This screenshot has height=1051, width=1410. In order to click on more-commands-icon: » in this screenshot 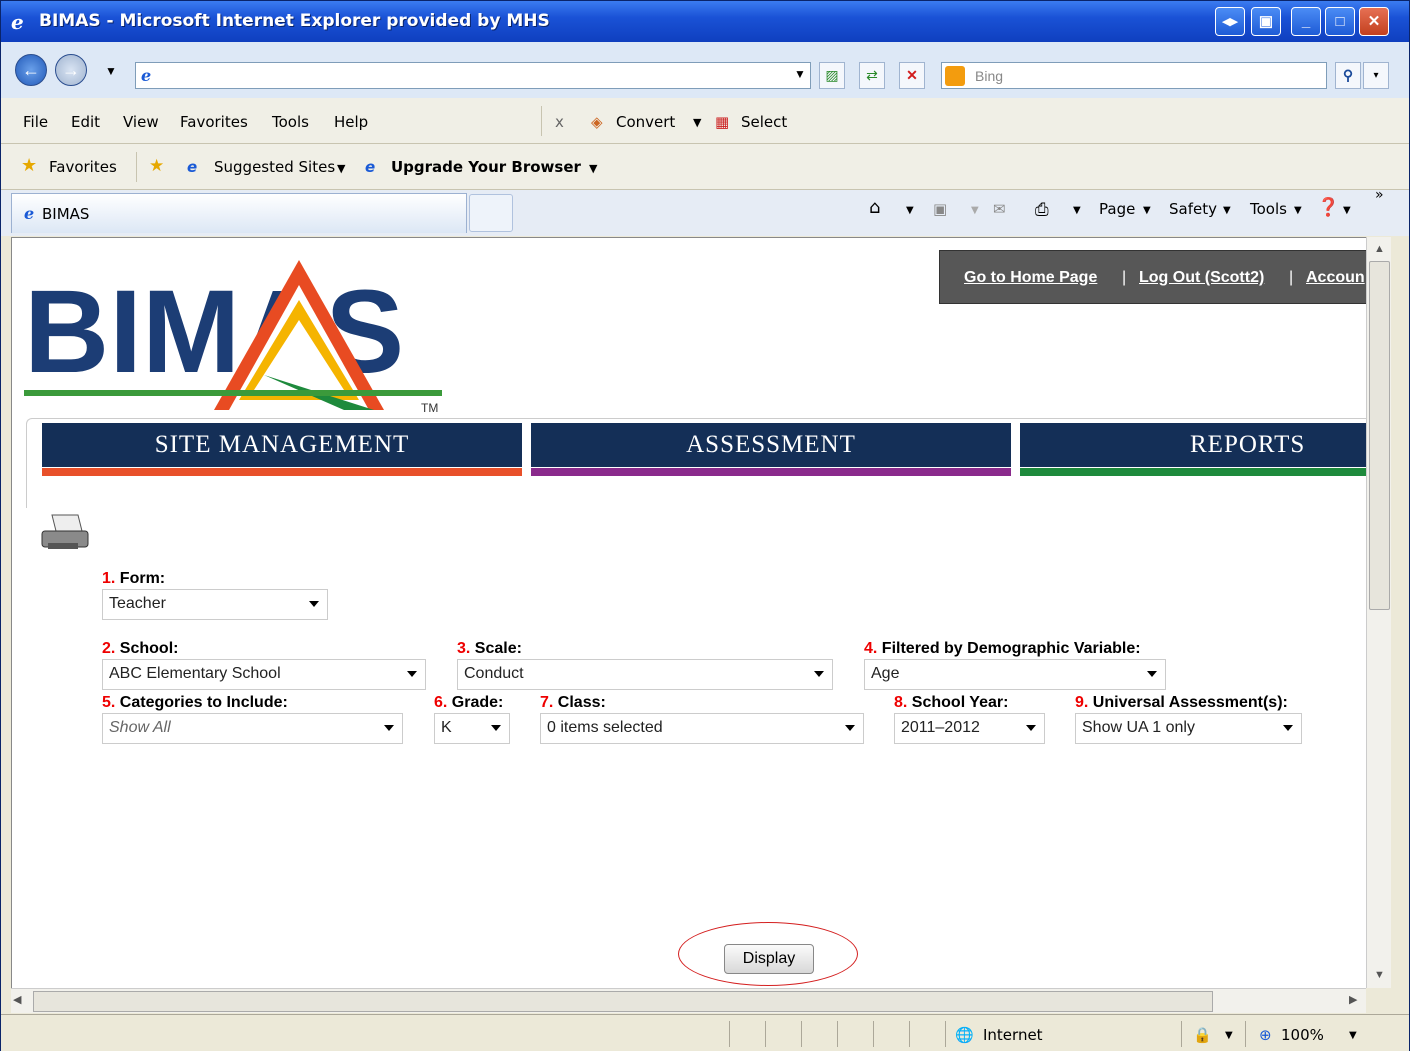, I will do `click(1379, 195)`.